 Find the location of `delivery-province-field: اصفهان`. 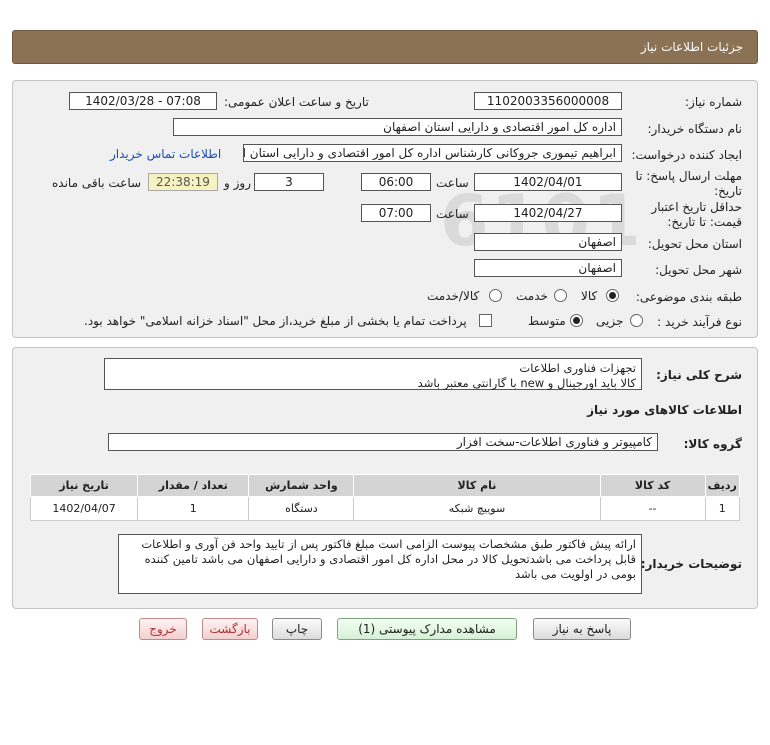

delivery-province-field: اصفهان is located at coordinates (548, 242).